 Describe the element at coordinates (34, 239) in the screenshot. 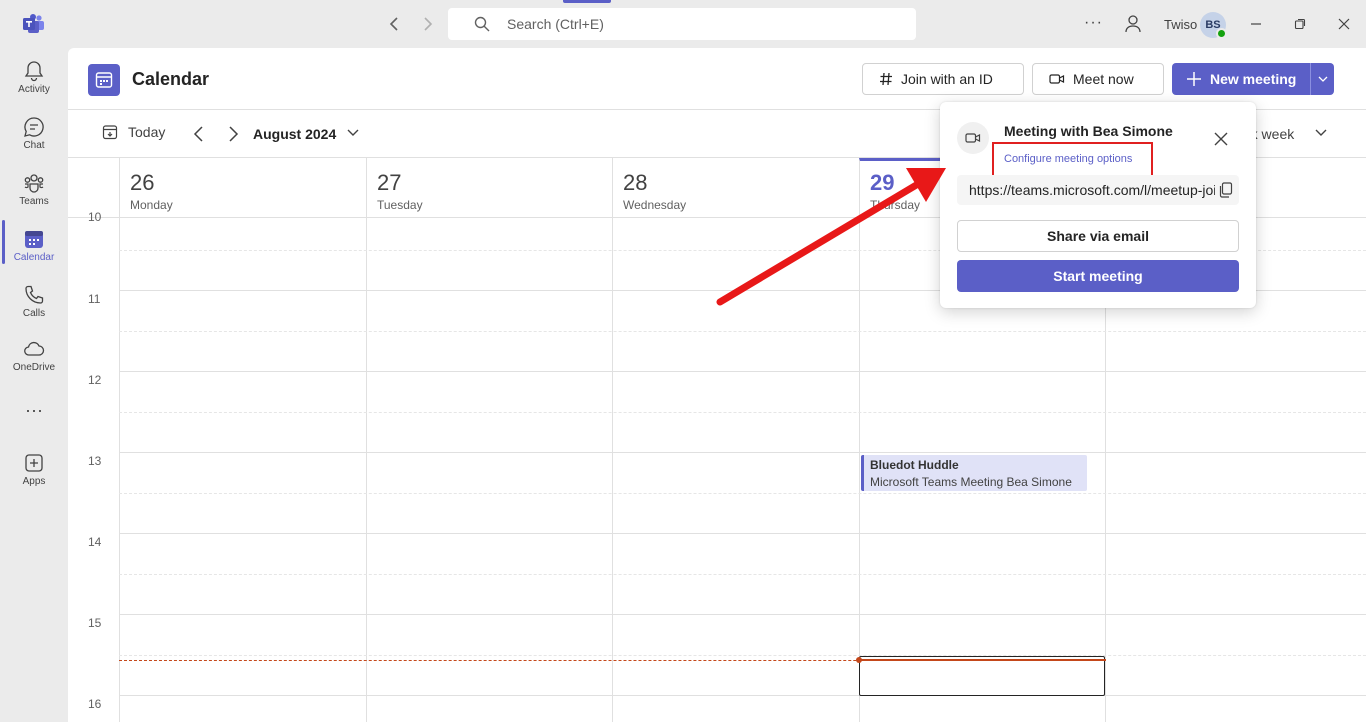

I see `calendar-icon` at that location.